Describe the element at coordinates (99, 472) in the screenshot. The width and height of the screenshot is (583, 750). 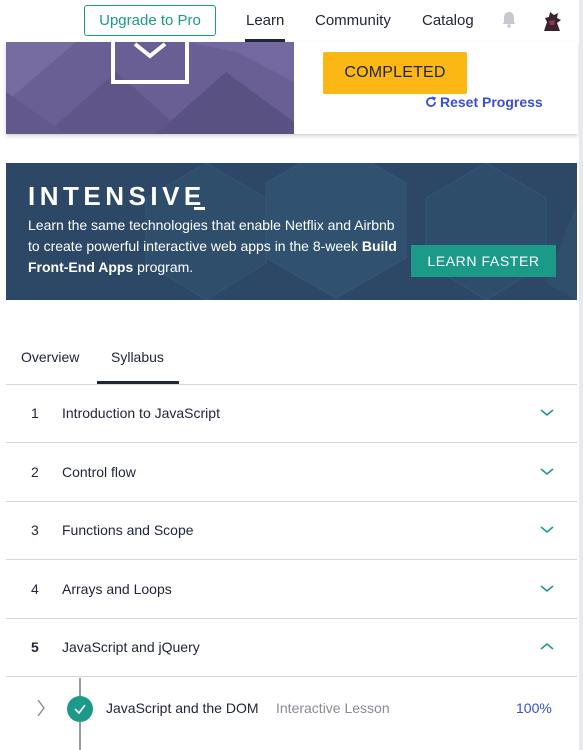
I see `unit-title: Control flow` at that location.